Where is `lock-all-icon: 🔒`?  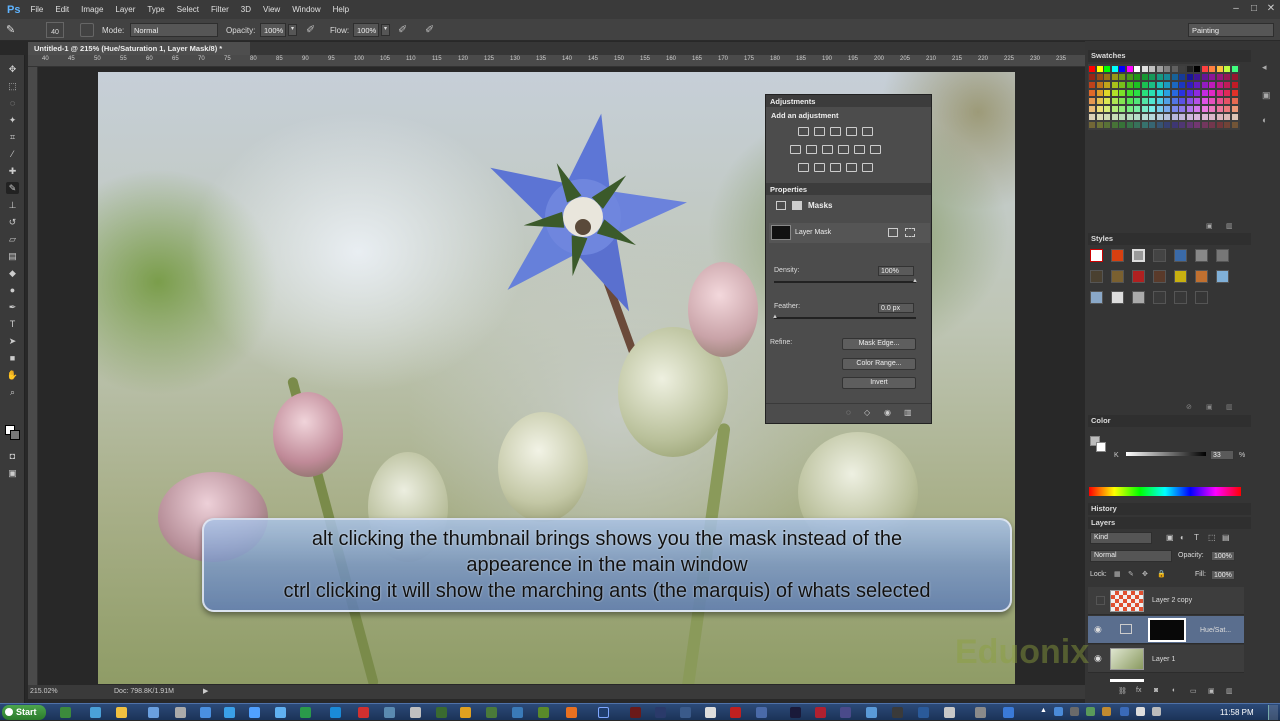 lock-all-icon: 🔒 is located at coordinates (1161, 574).